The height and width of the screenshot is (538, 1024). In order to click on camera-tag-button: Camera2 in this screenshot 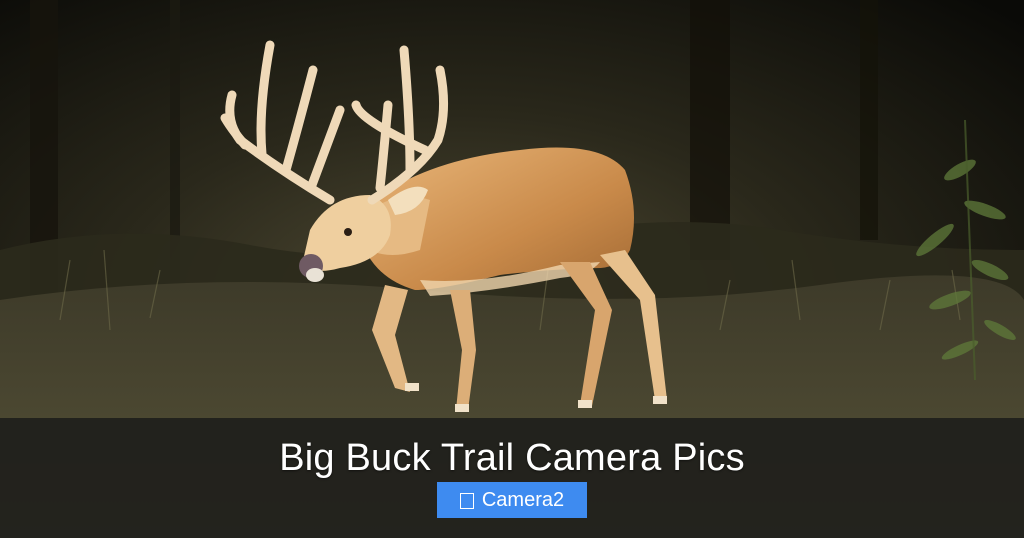, I will do `click(512, 500)`.